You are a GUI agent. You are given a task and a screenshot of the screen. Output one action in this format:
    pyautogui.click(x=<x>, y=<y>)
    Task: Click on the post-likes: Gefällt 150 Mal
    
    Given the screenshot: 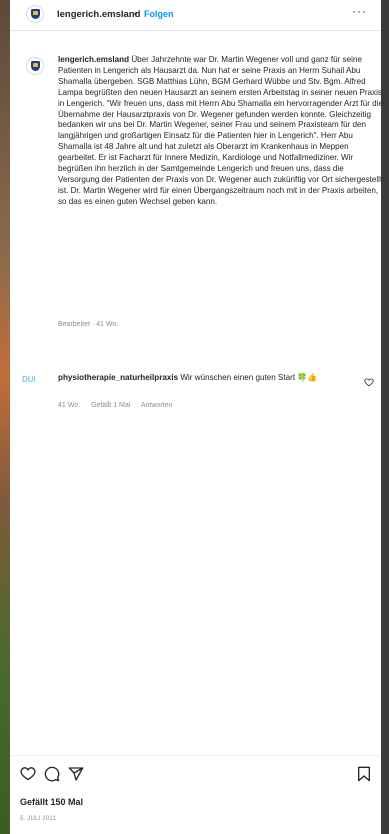 What is the action you would take?
    pyautogui.click(x=51, y=802)
    